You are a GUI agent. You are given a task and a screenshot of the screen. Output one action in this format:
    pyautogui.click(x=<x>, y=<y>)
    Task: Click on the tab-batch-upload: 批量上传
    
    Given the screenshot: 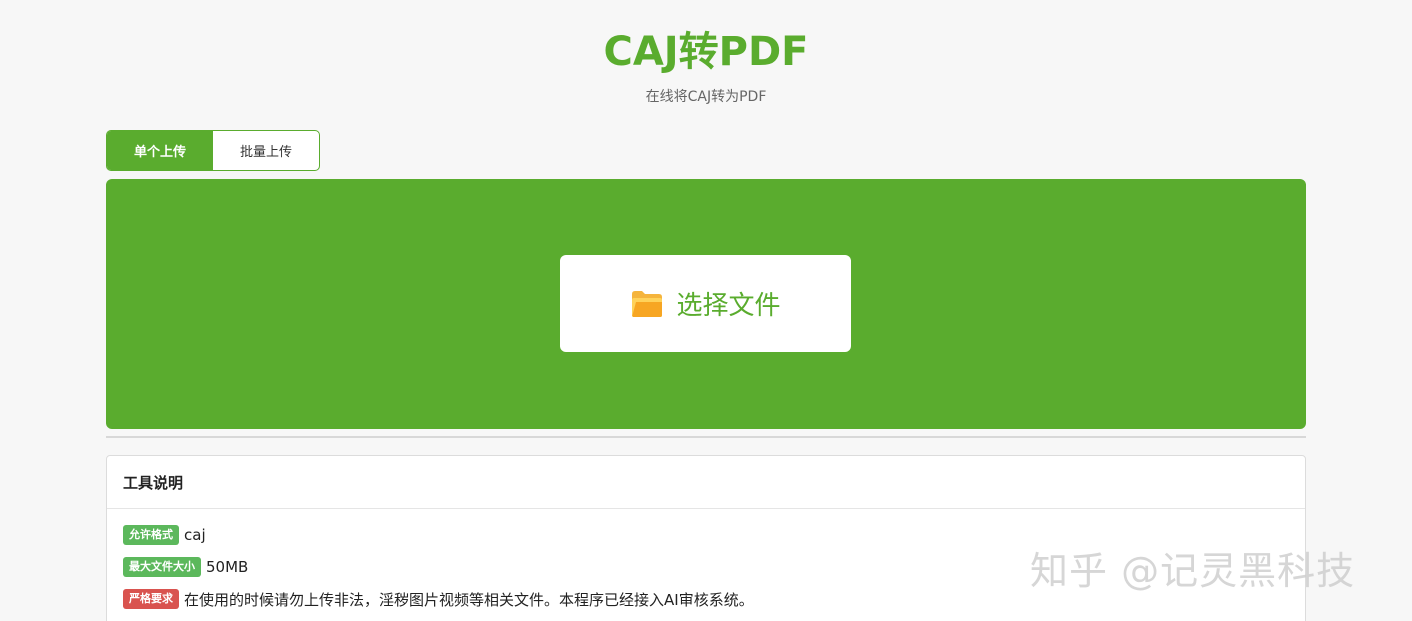 What is the action you would take?
    pyautogui.click(x=266, y=150)
    